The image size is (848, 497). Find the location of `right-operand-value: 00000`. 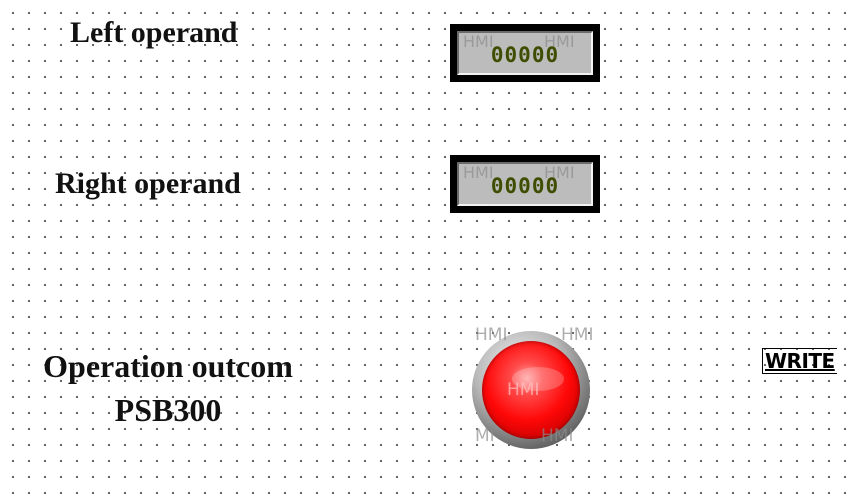

right-operand-value: 00000 is located at coordinates (525, 186).